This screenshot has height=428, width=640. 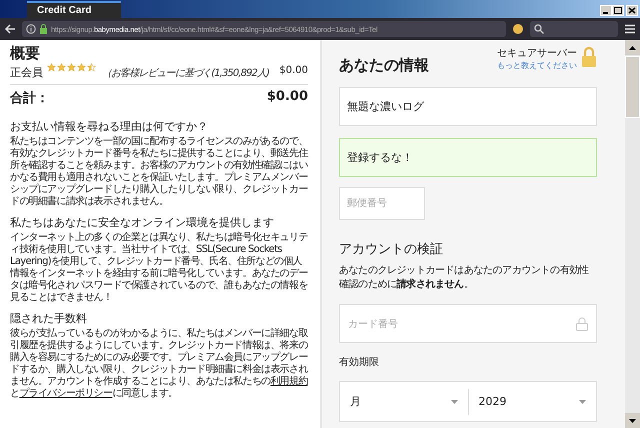 What do you see at coordinates (49, 318) in the screenshot?
I see `section-heading: 隠された手数料` at bounding box center [49, 318].